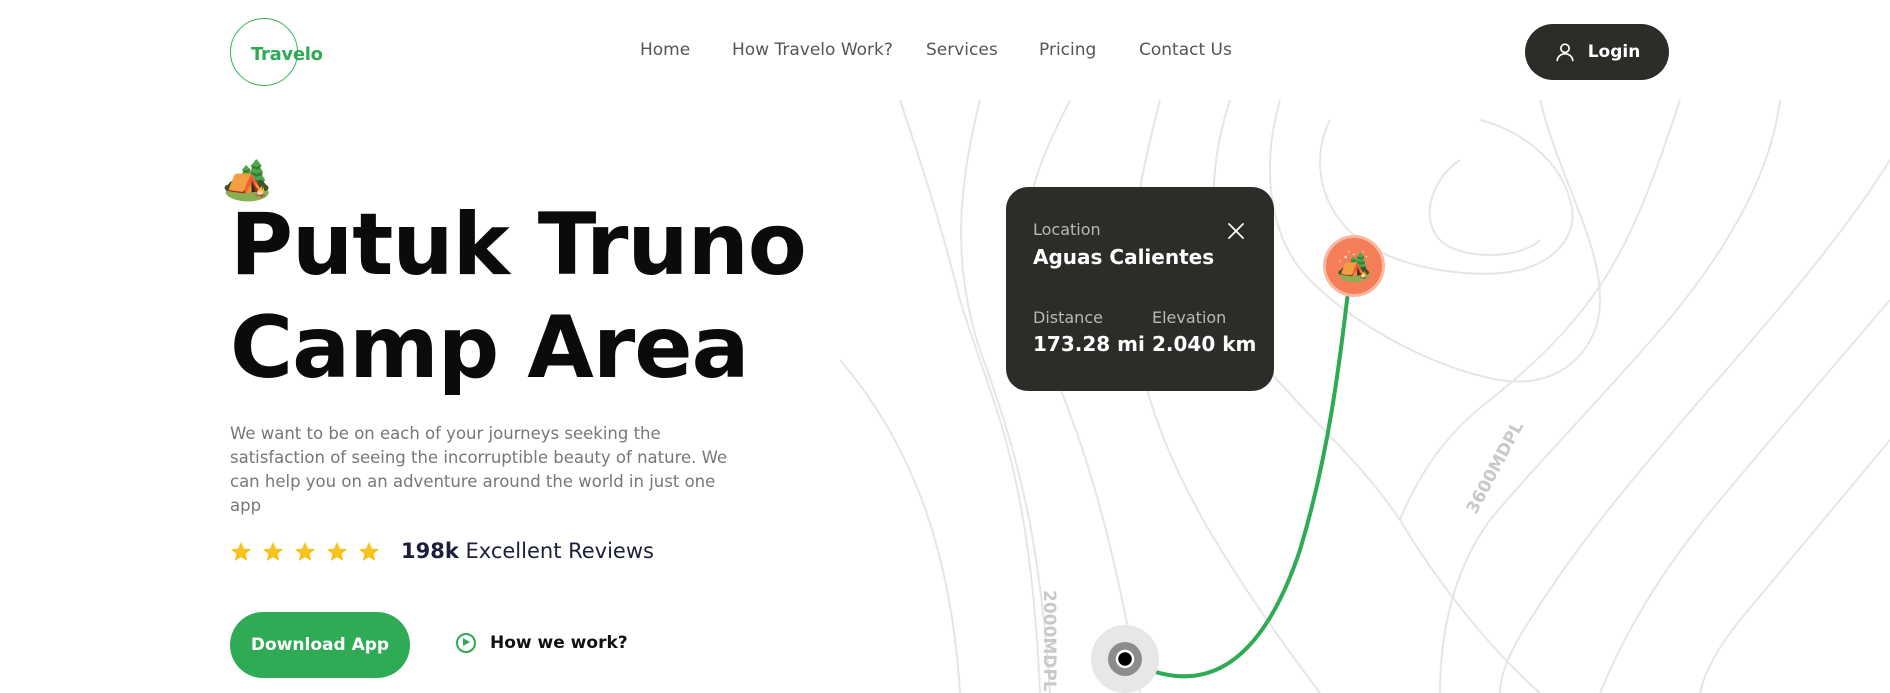  I want to click on camp-icon: 🏕️, so click(1354, 266).